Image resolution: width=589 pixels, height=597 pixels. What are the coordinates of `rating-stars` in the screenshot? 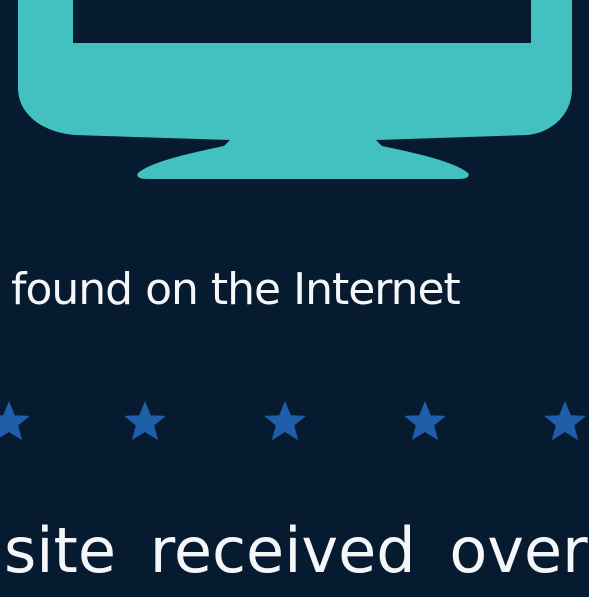 It's located at (294, 422).